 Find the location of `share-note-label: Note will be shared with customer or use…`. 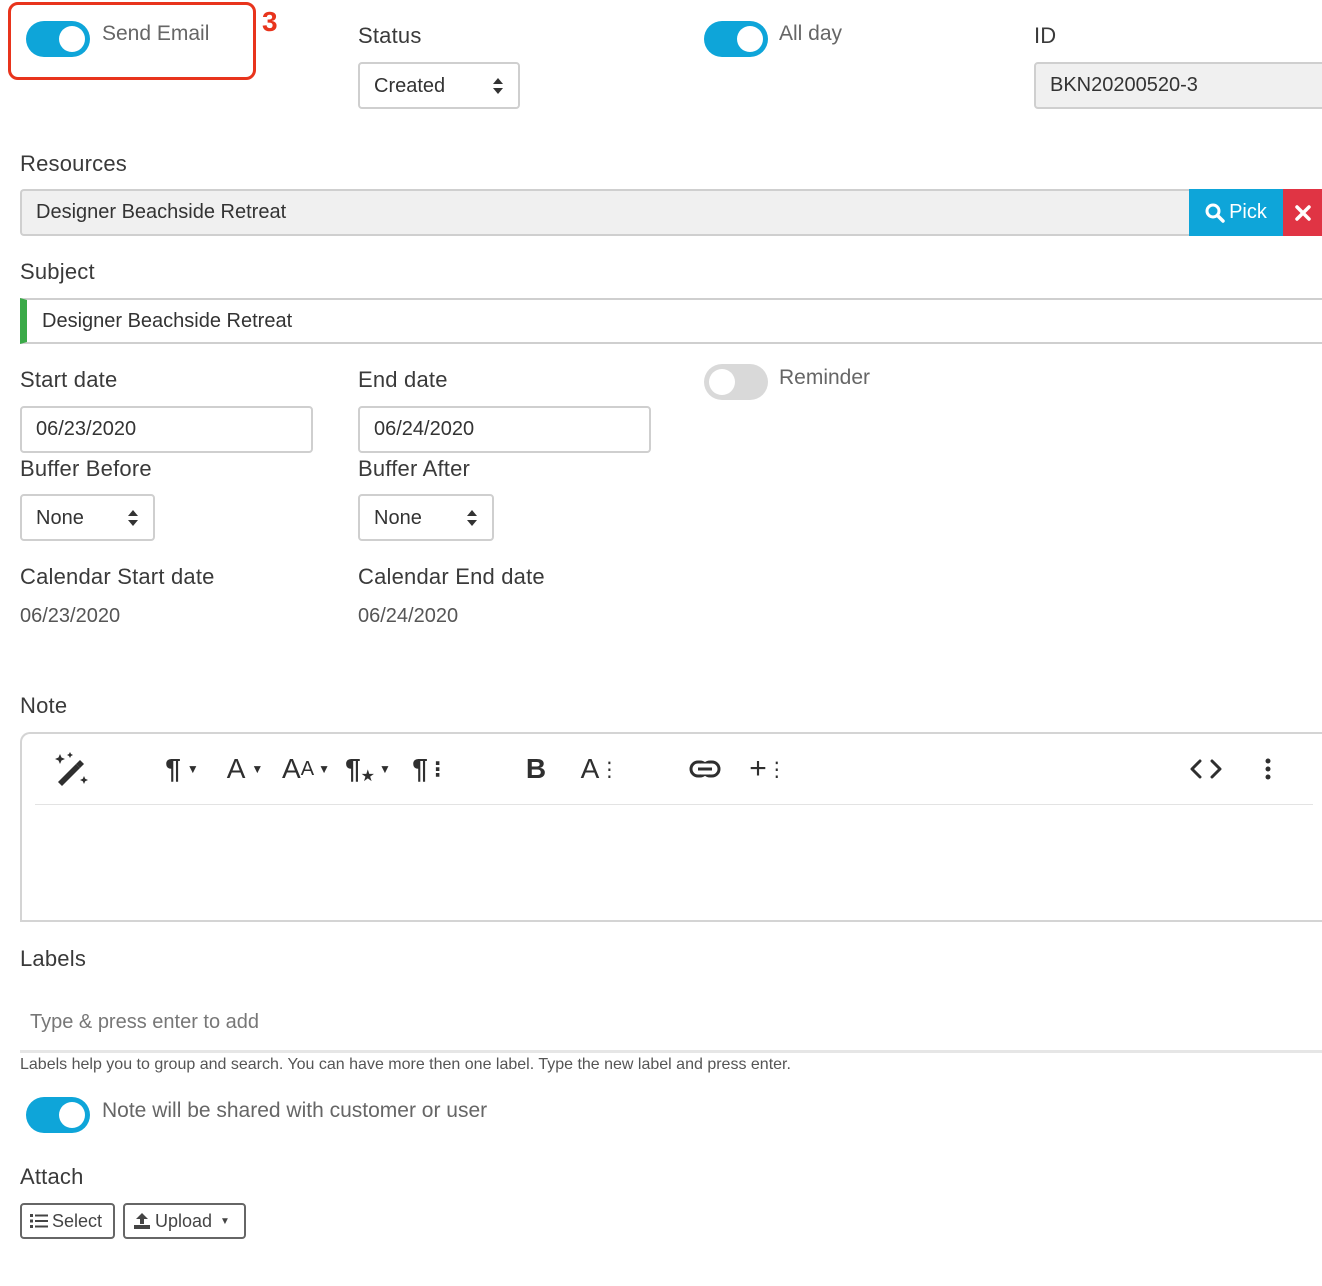

share-note-label: Note will be shared with customer or use… is located at coordinates (295, 1110).